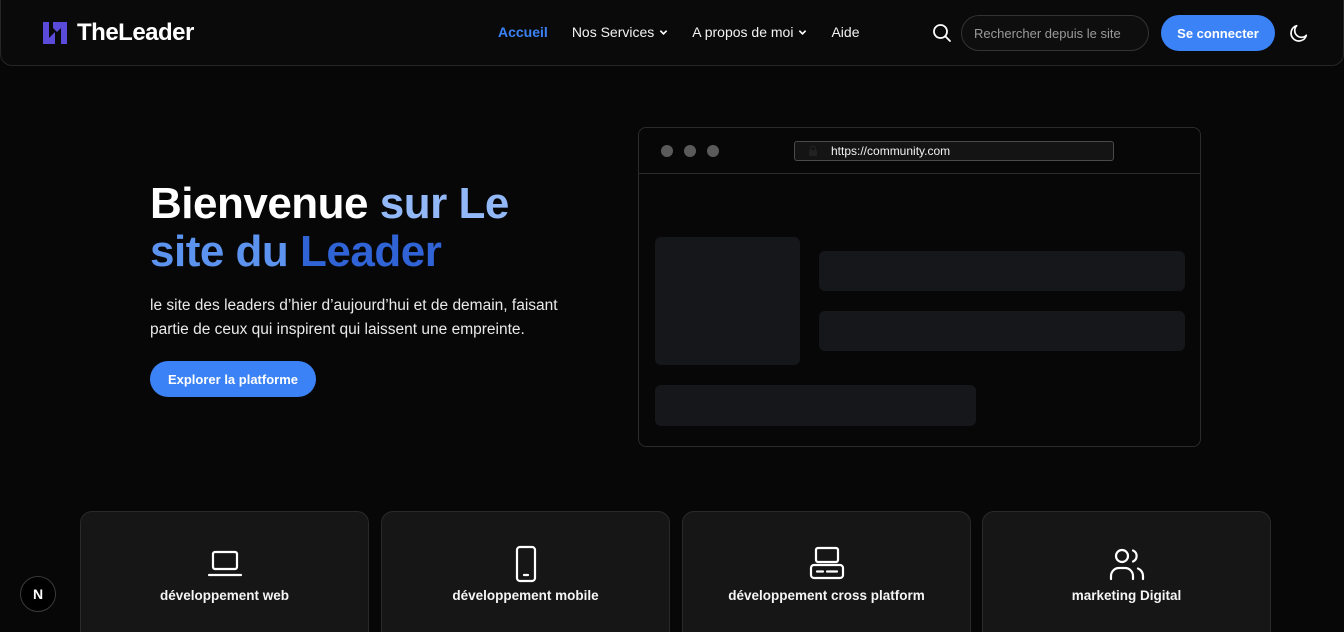 Image resolution: width=1344 pixels, height=632 pixels. I want to click on logo-icon, so click(55, 33).